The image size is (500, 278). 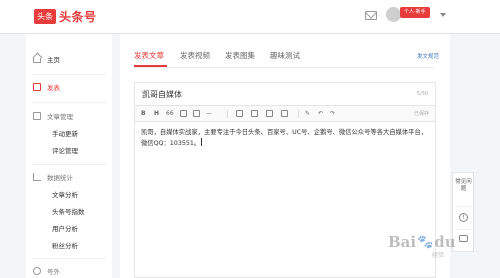 What do you see at coordinates (422, 94) in the screenshot?
I see `title-char-count: 5/30` at bounding box center [422, 94].